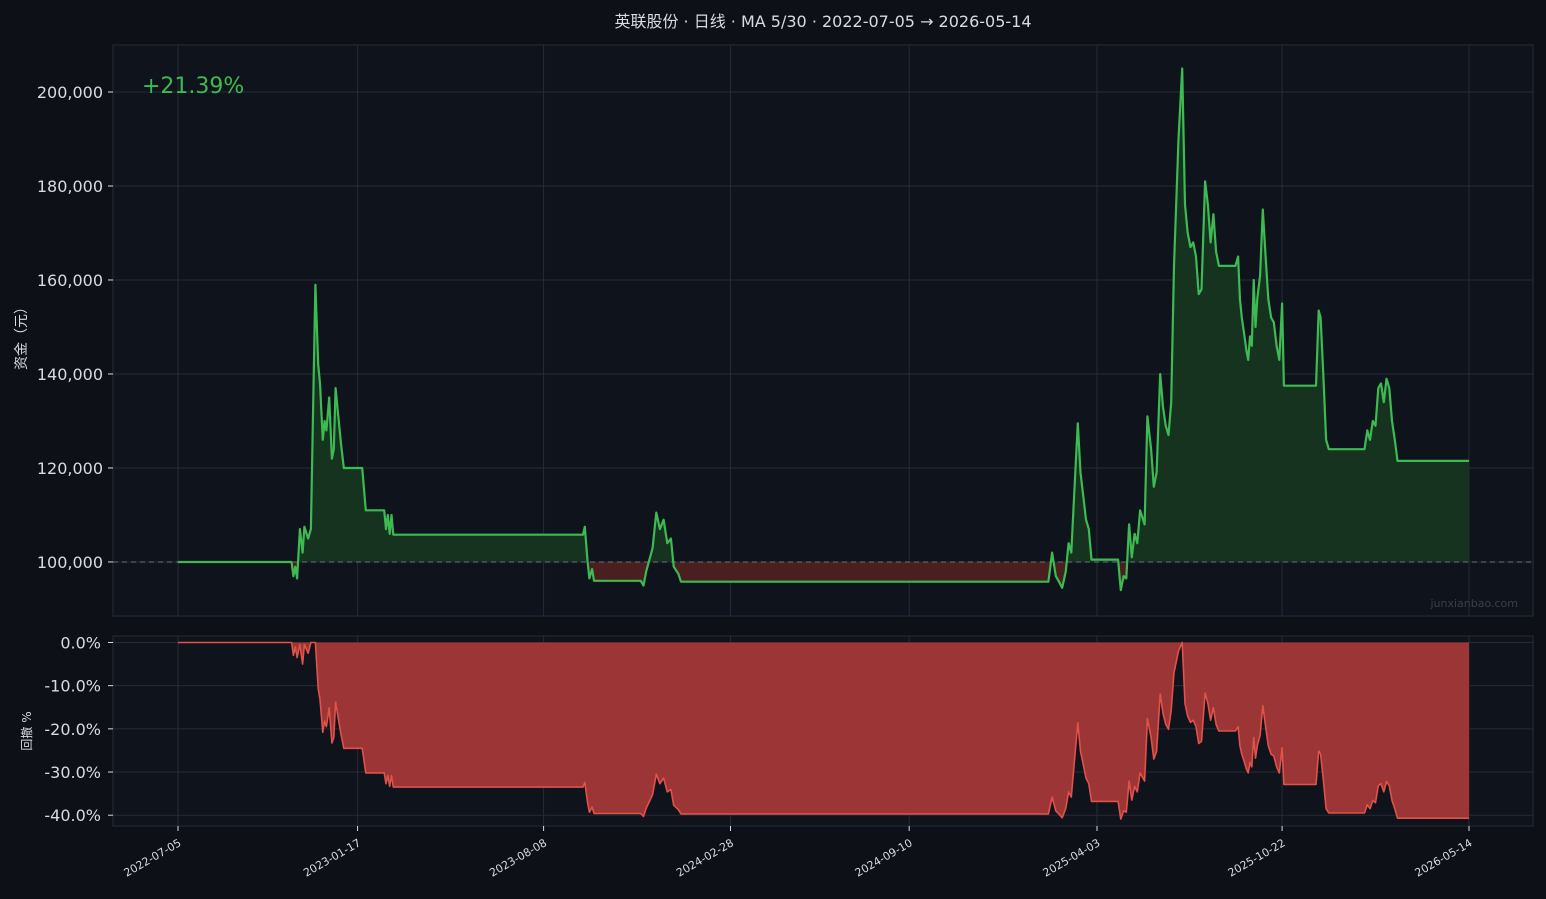  Describe the element at coordinates (80, 642) in the screenshot. I see `drawdown-y-tick-label: 0.0%` at that location.